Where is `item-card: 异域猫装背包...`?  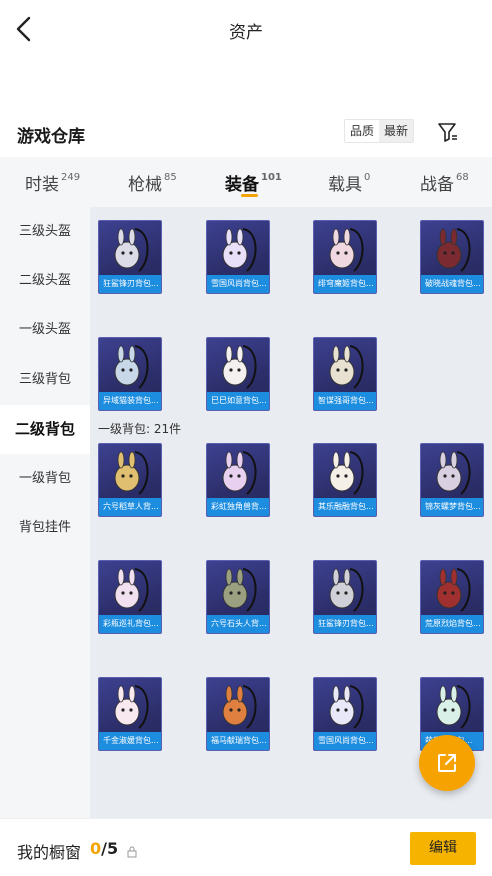
item-card: 异域猫装背包... is located at coordinates (130, 374).